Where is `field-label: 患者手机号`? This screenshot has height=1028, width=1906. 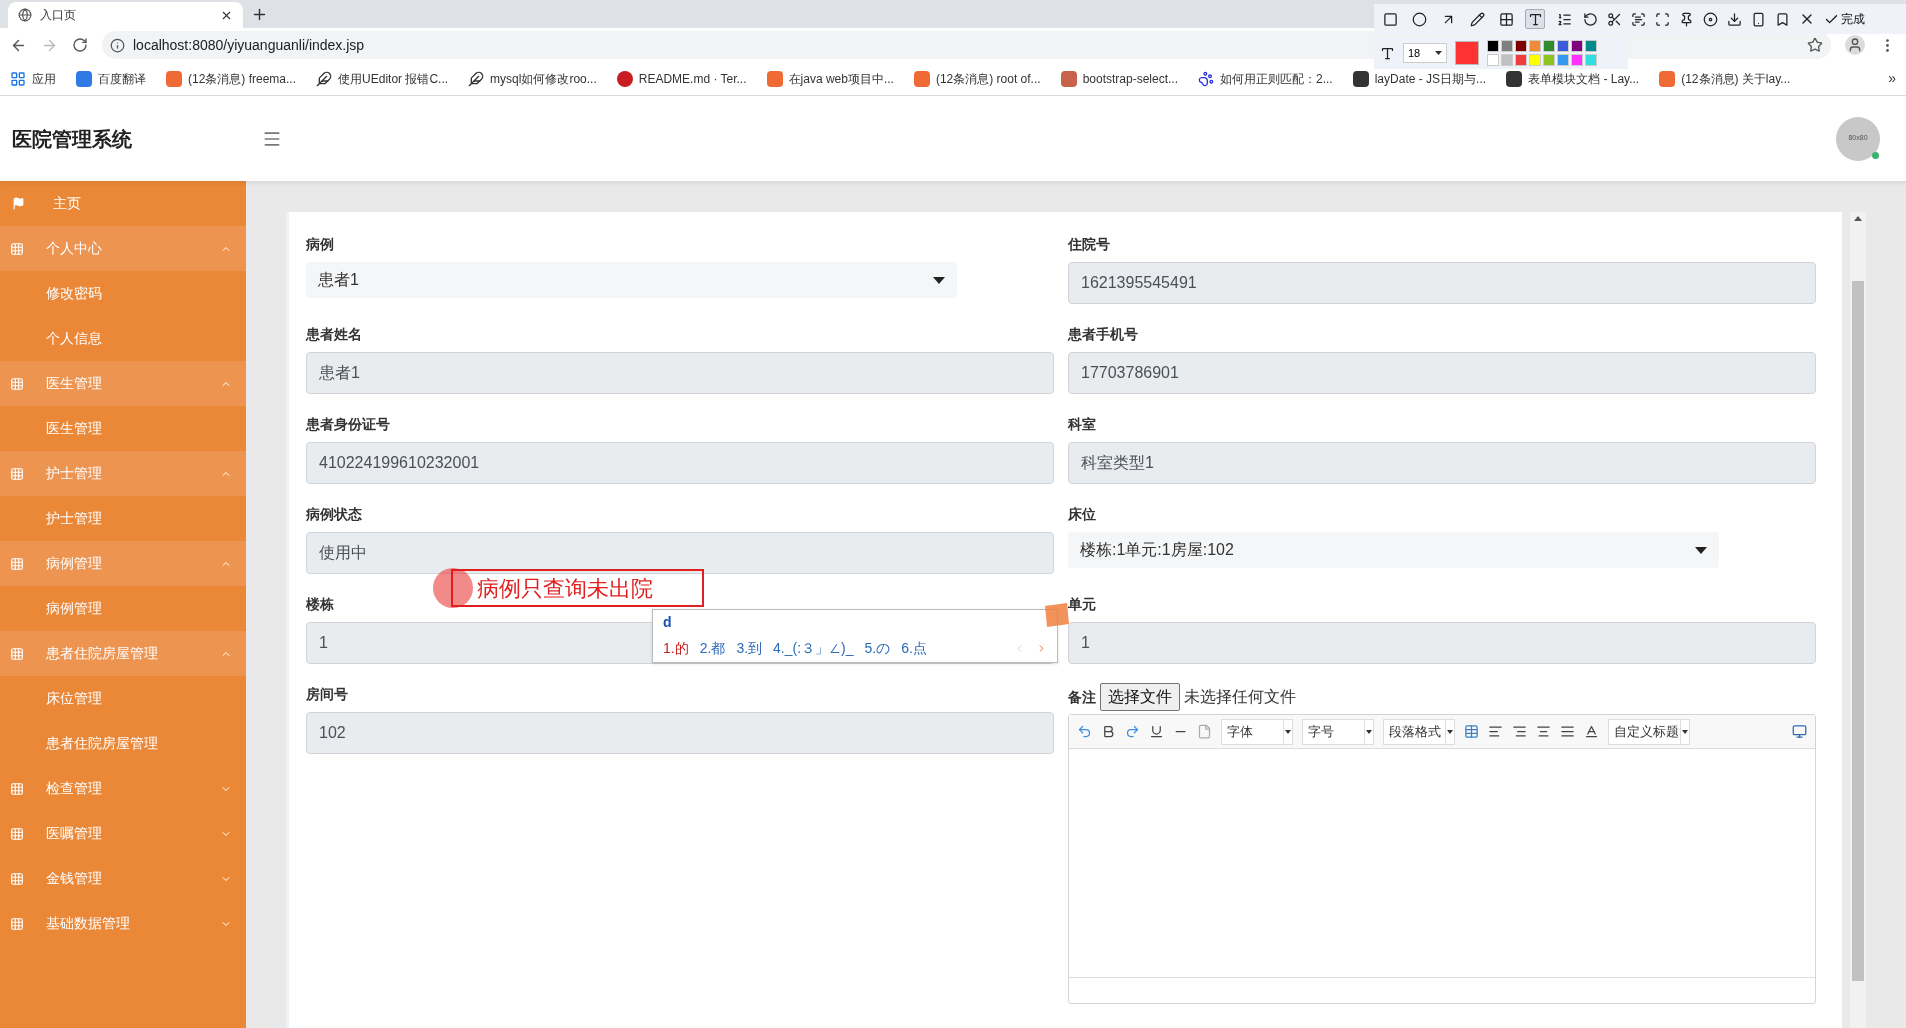
field-label: 患者手机号 is located at coordinates (1103, 334).